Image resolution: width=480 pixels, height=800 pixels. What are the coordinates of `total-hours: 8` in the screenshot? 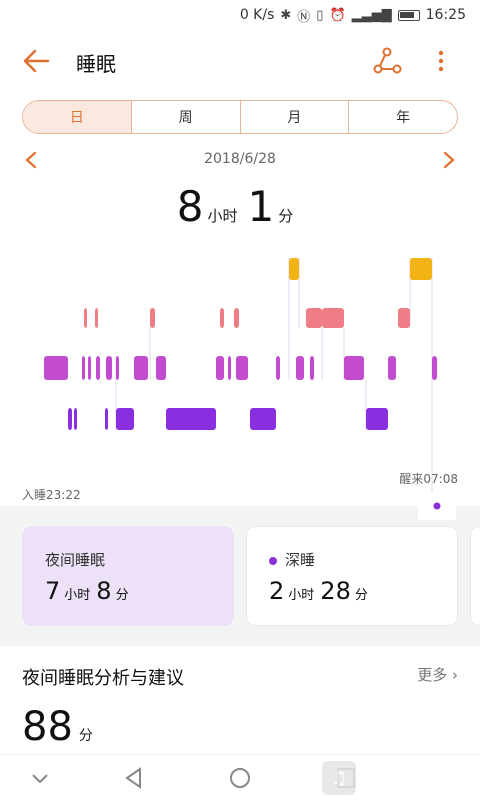 It's located at (190, 206).